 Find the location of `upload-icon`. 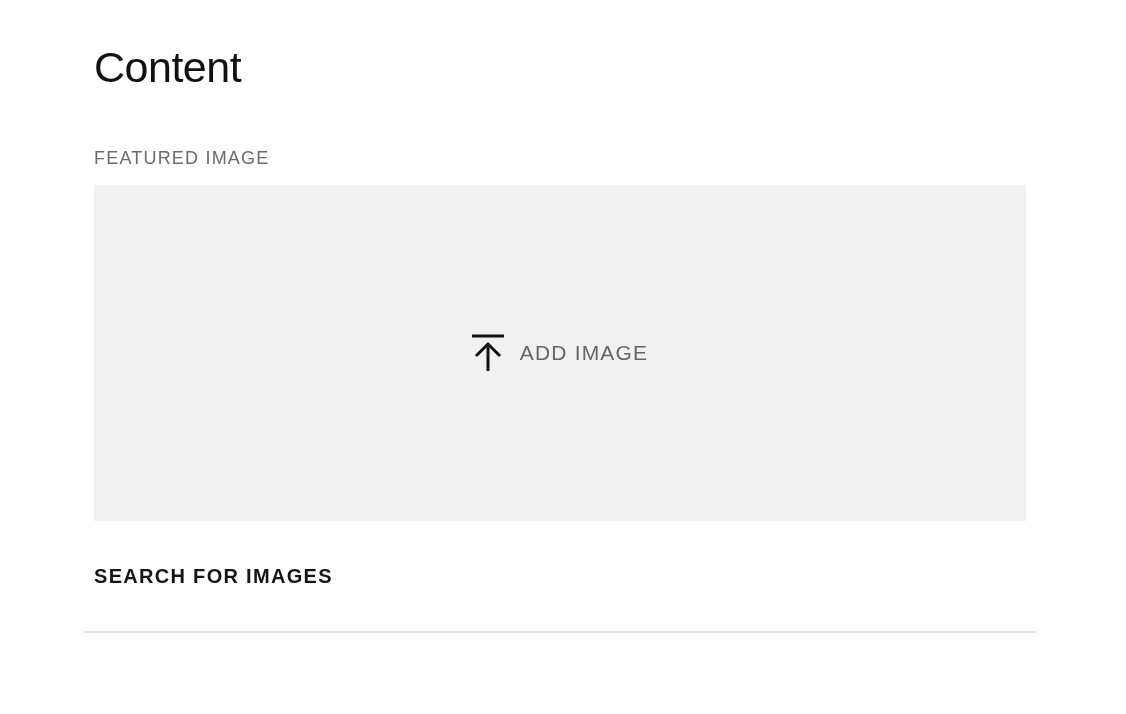

upload-icon is located at coordinates (487, 353).